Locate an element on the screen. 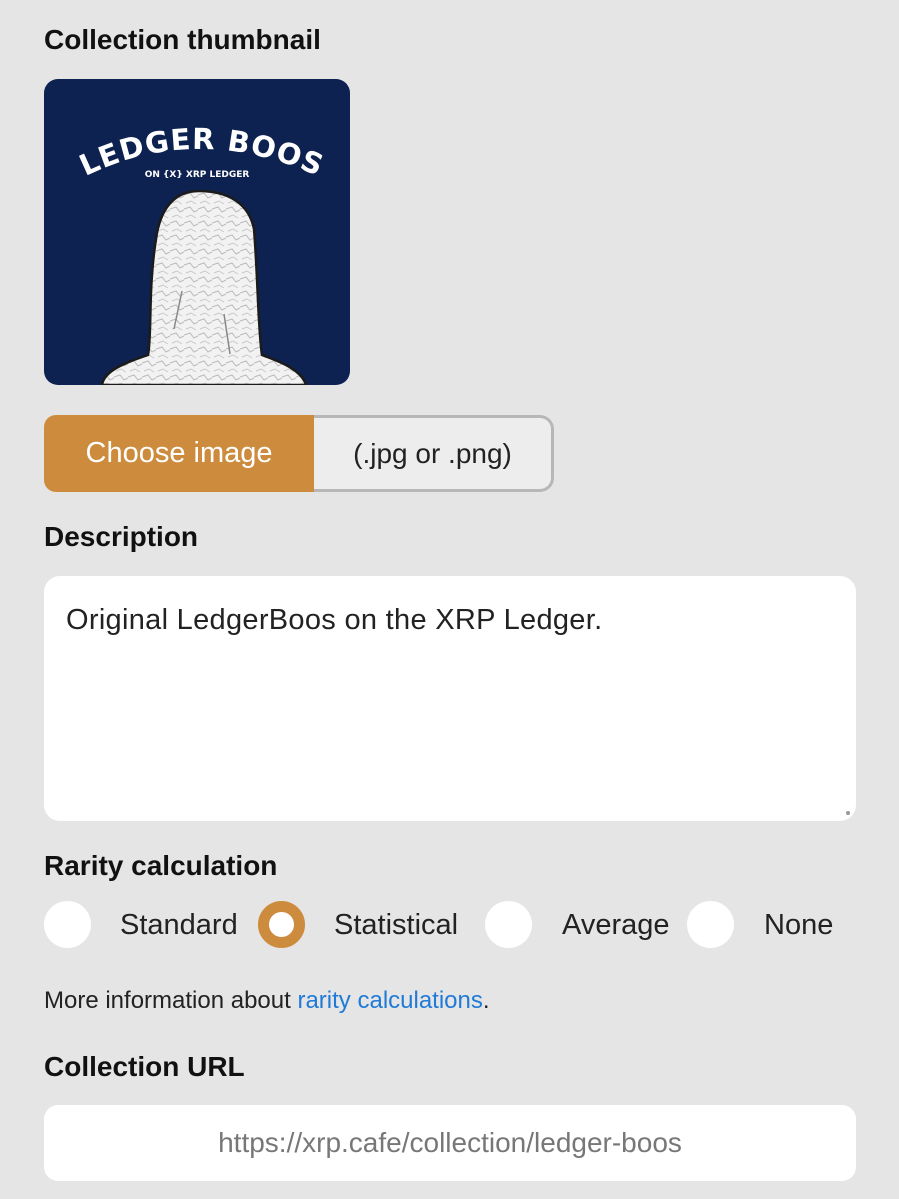 The width and height of the screenshot is (899, 1199). rarity-calculations-link: rarity calculations is located at coordinates (389, 1000).